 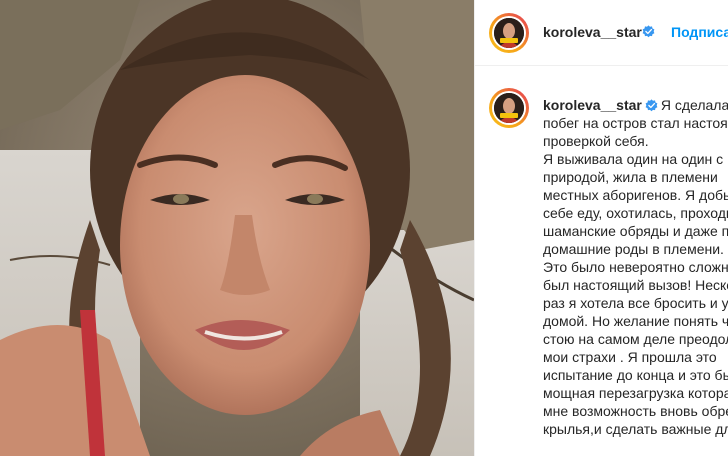 I want to click on caption-line: побег на остров стал настоящей, so click(x=635, y=123).